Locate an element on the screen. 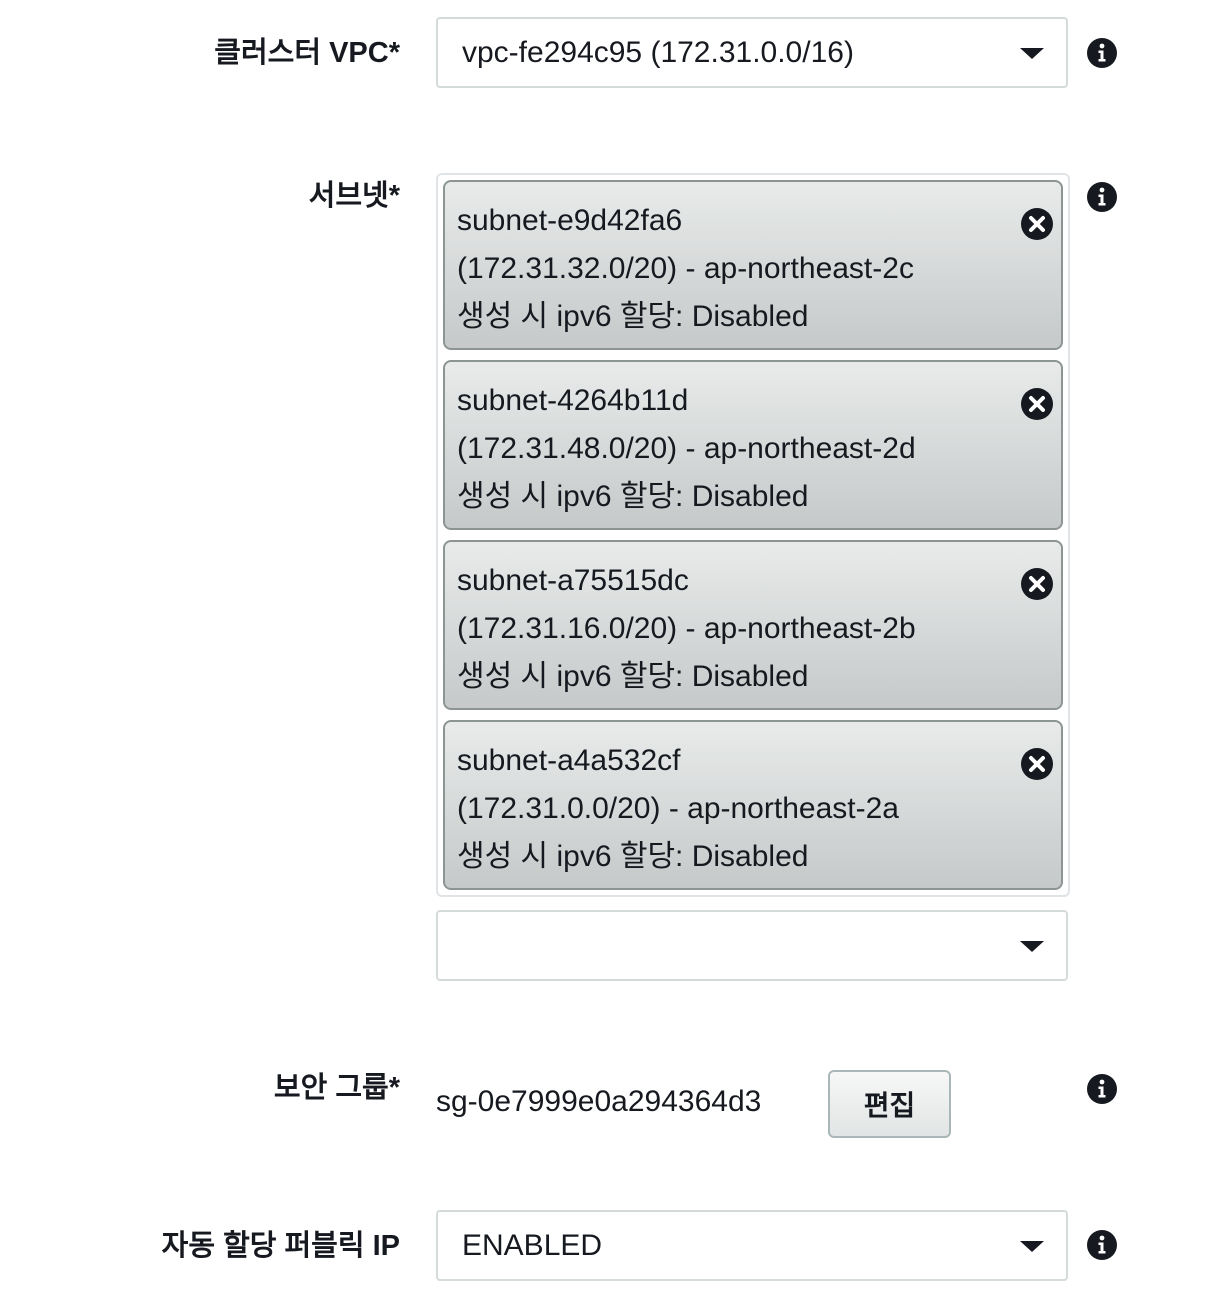  auto-public-ip-label: 자동 할당 퍼블릭 IP is located at coordinates (280, 1246).